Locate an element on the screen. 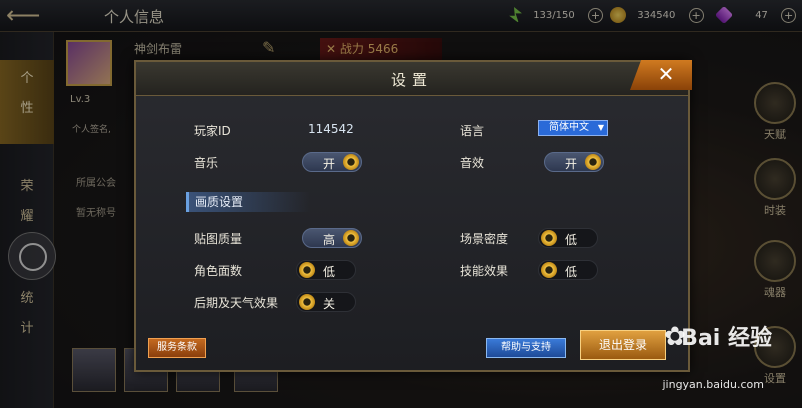 The width and height of the screenshot is (802, 408). watermark-url: jingyan.baidu.com is located at coordinates (713, 384).